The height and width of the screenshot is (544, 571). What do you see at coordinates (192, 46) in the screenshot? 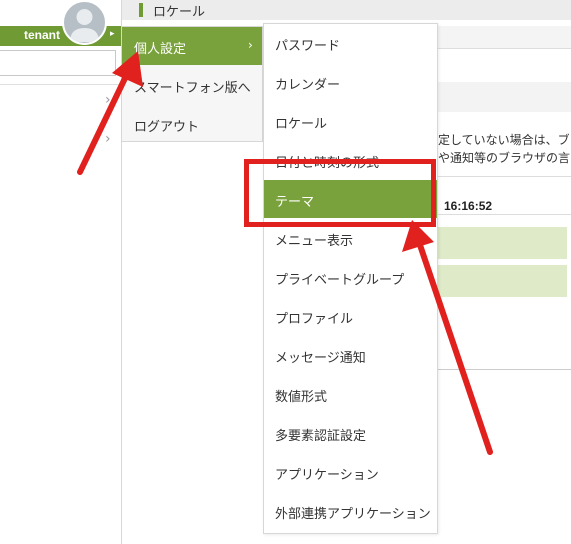
I see `menu-item-personal-settings: 個人設定 ›` at bounding box center [192, 46].